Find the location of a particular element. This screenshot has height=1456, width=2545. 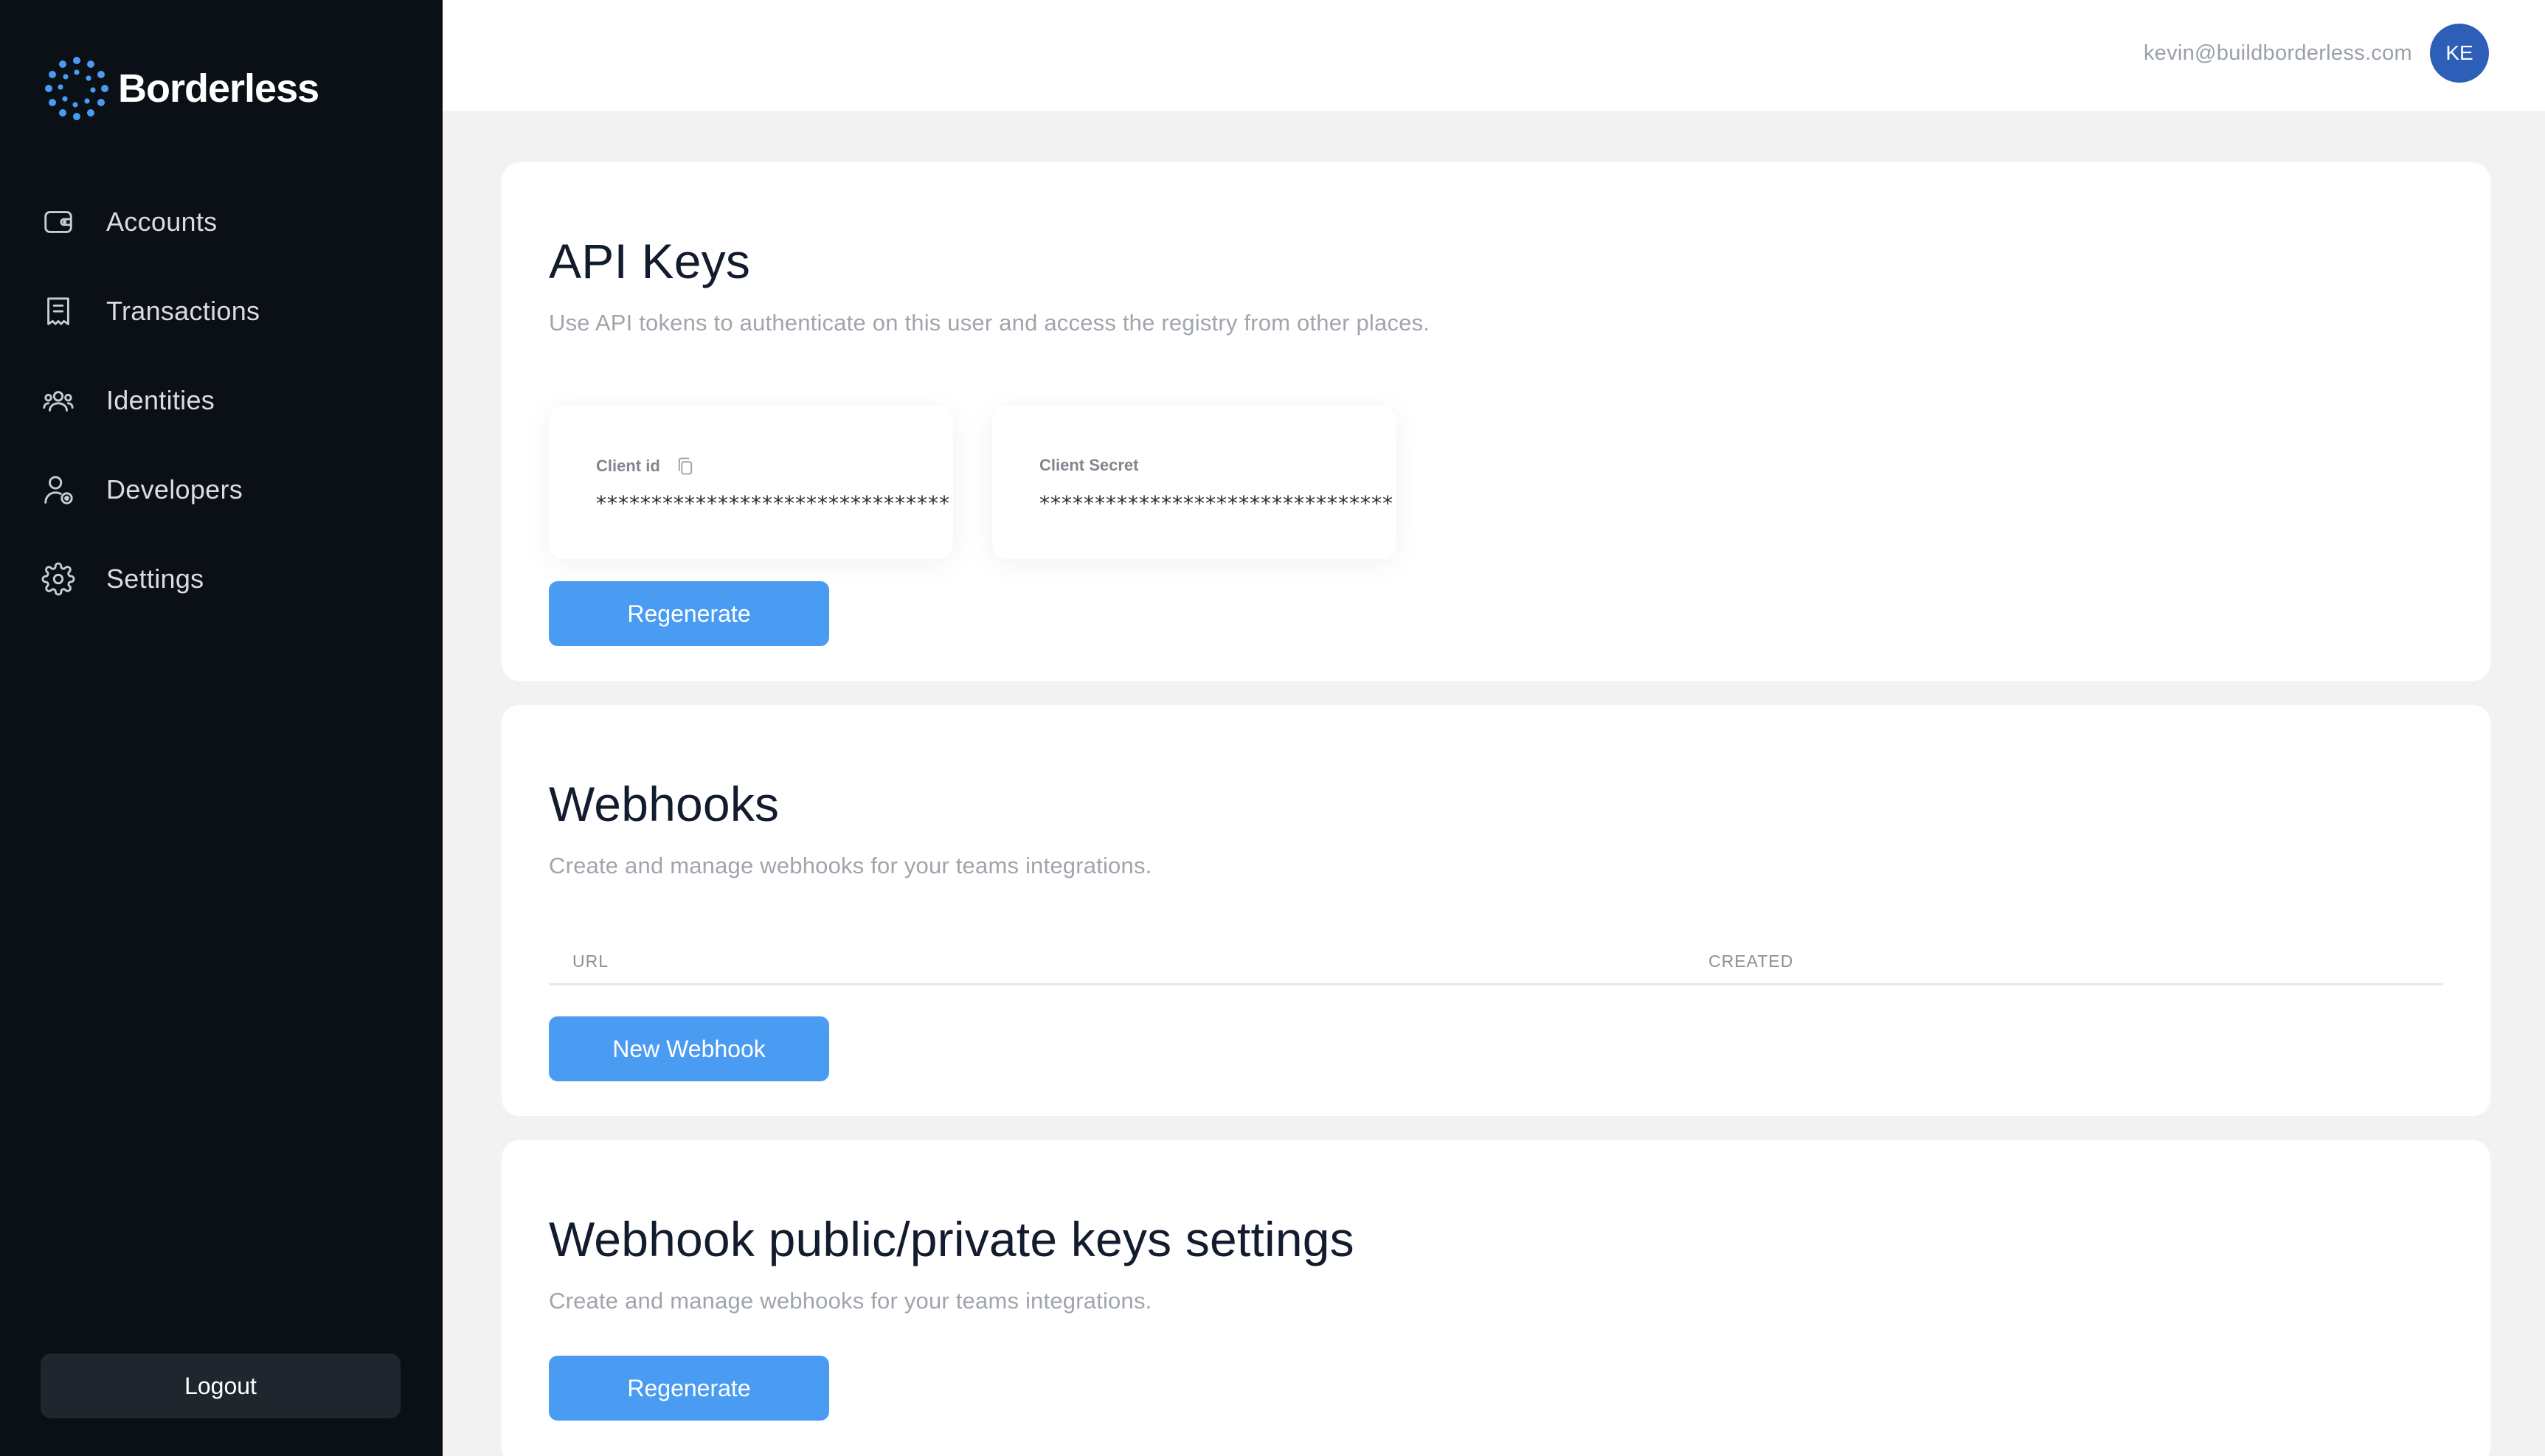

webhooks-table-header: URL CREATED is located at coordinates (1496, 963).